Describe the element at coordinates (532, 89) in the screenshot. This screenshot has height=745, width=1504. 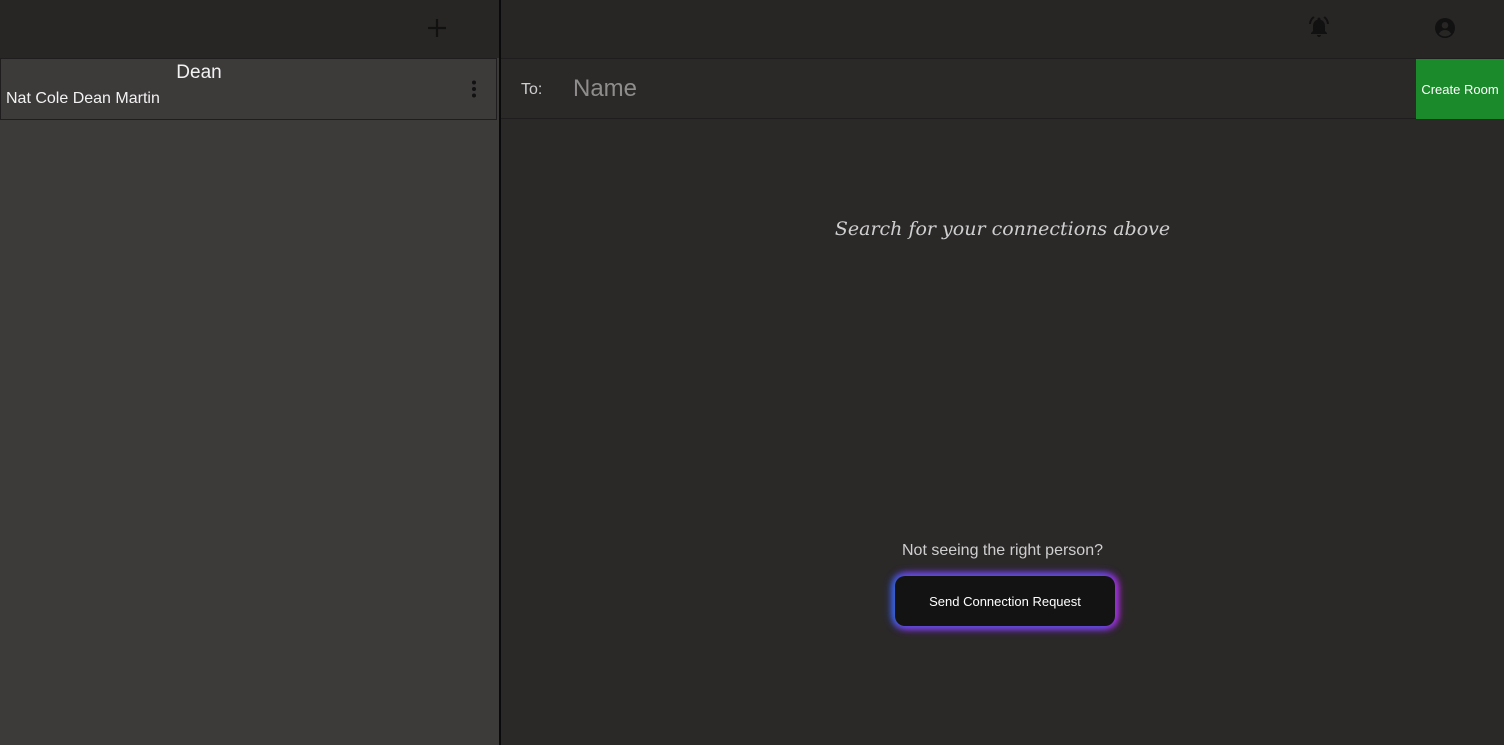
I see `to-label: To:` at that location.